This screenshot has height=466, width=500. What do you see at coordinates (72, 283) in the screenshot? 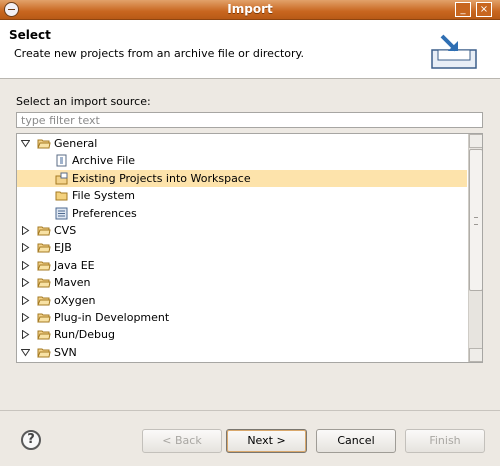
I see `tree-item-label: Maven` at bounding box center [72, 283].